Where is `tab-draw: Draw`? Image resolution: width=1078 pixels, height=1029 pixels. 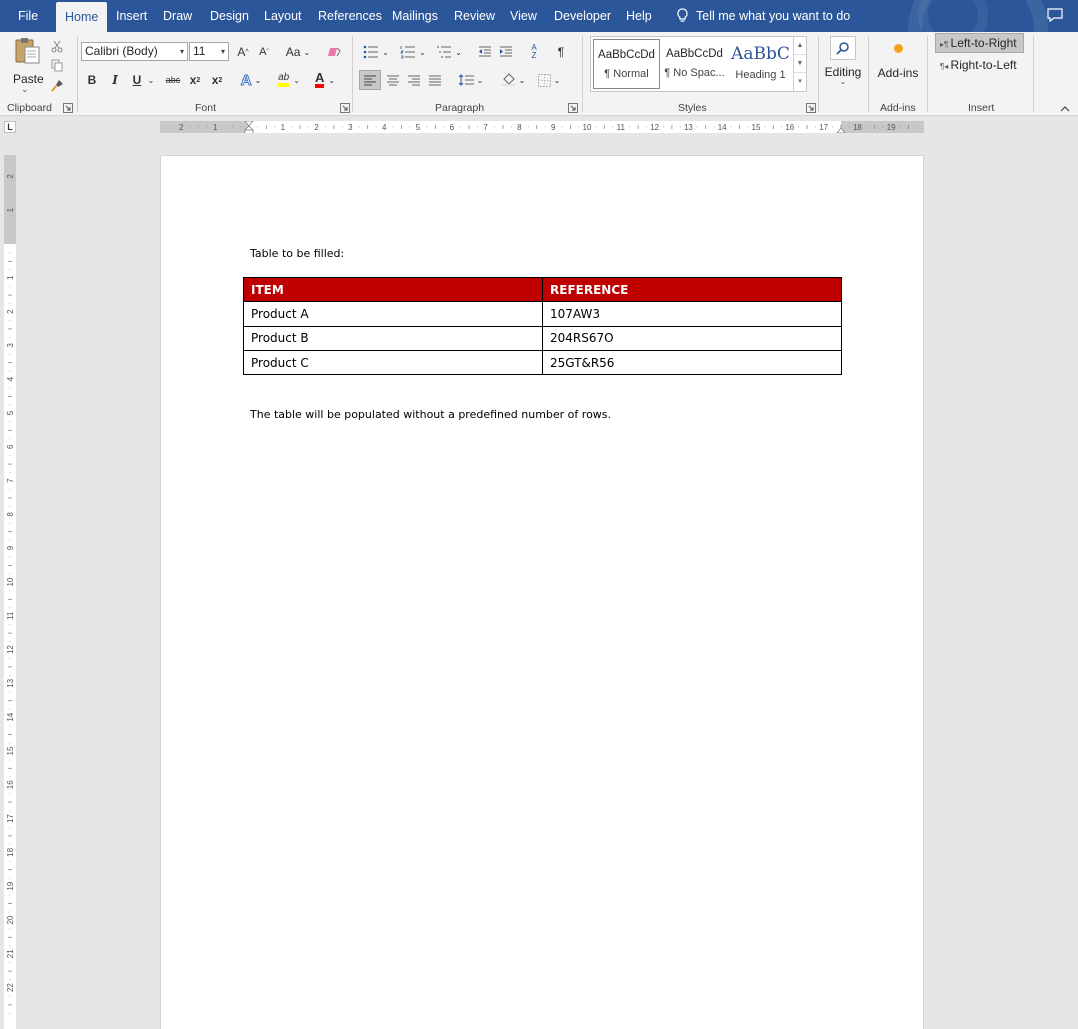
tab-draw: Draw is located at coordinates (177, 16).